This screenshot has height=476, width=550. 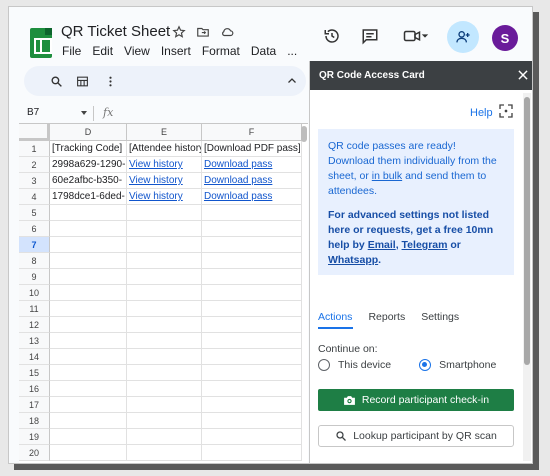 I want to click on menu-edit: Edit, so click(x=102, y=51).